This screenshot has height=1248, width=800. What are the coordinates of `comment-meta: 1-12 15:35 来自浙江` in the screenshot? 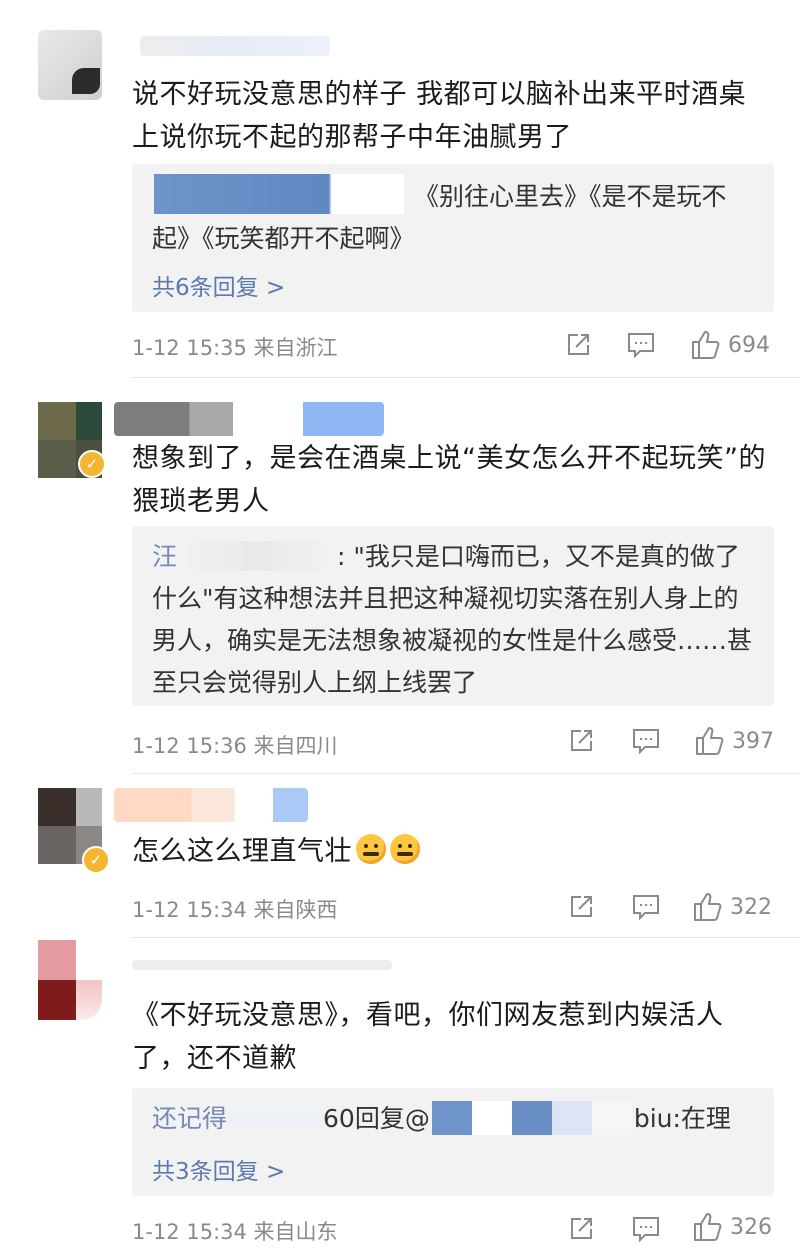 It's located at (235, 348).